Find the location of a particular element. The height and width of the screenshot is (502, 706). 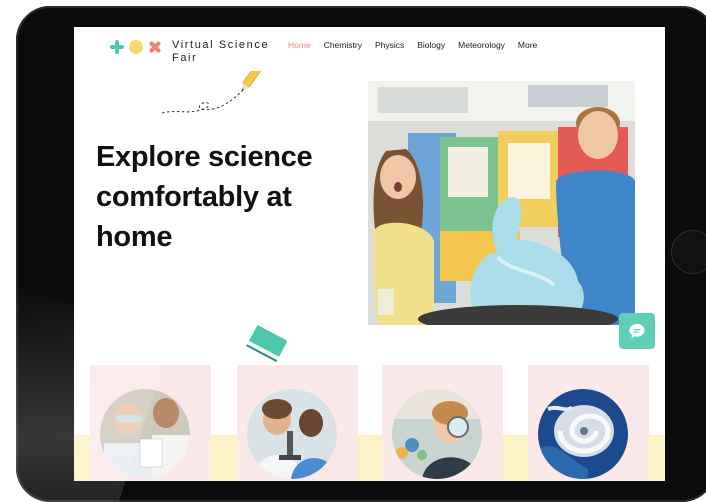

nav-item-meteorology: Meteorology is located at coordinates (481, 45).